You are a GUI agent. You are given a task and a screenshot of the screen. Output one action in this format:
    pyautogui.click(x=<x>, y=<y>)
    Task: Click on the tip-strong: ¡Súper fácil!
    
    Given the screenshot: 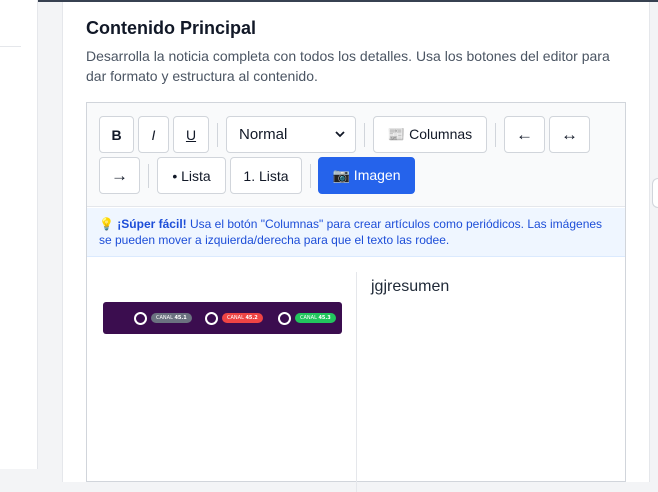 What is the action you would take?
    pyautogui.click(x=152, y=224)
    